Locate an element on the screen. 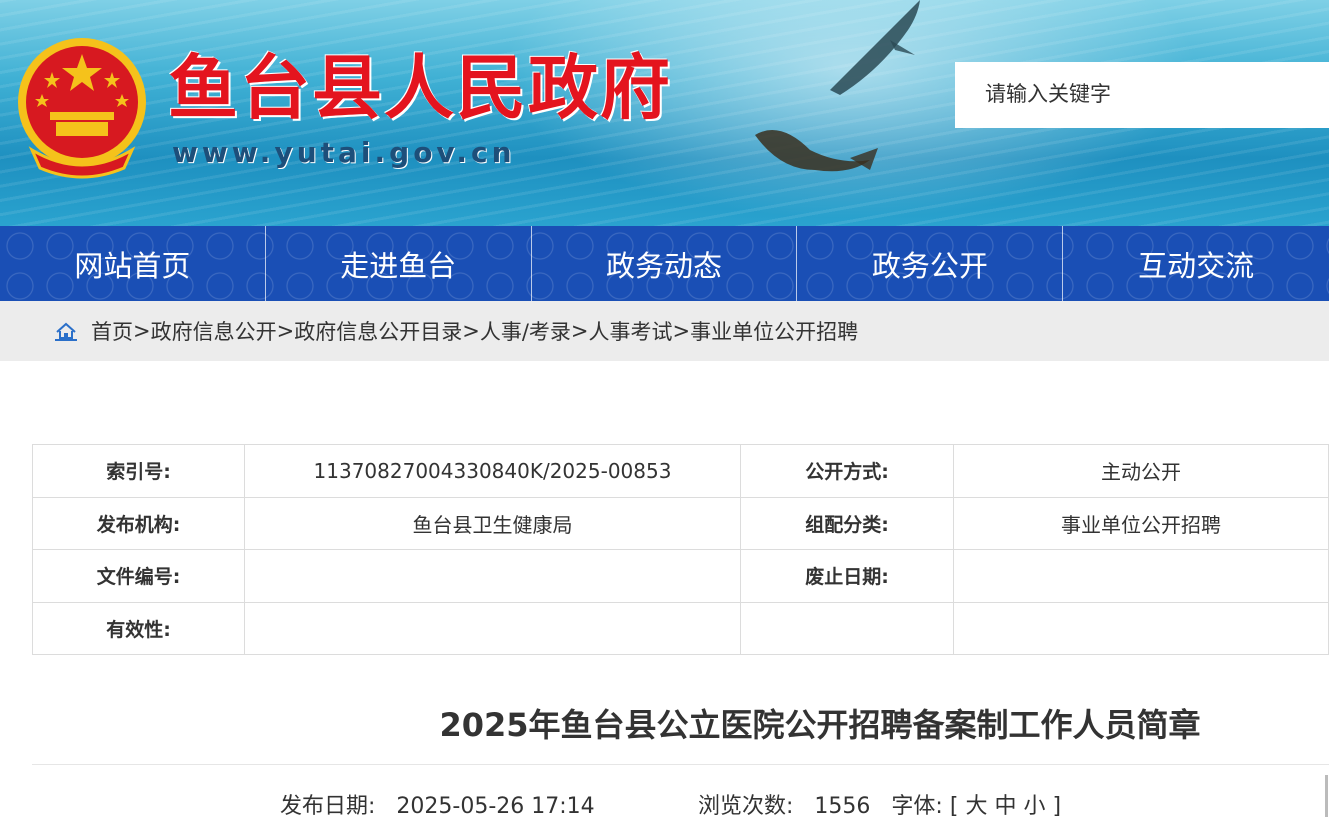  nav-item-gov-disclosure: 政务公开 is located at coordinates (930, 263).